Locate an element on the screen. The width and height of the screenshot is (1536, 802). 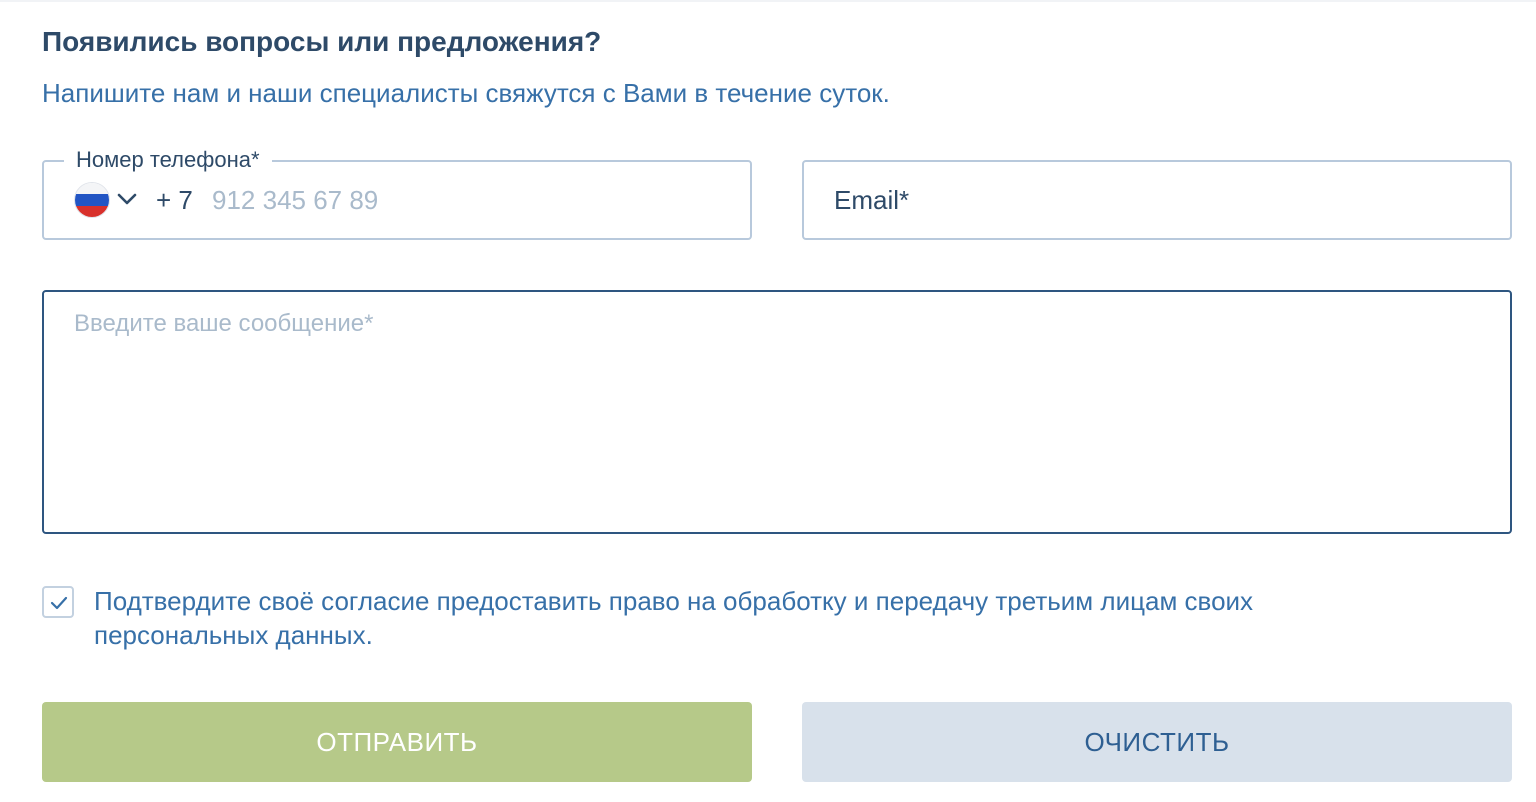
checkmark-icon is located at coordinates (59, 603).